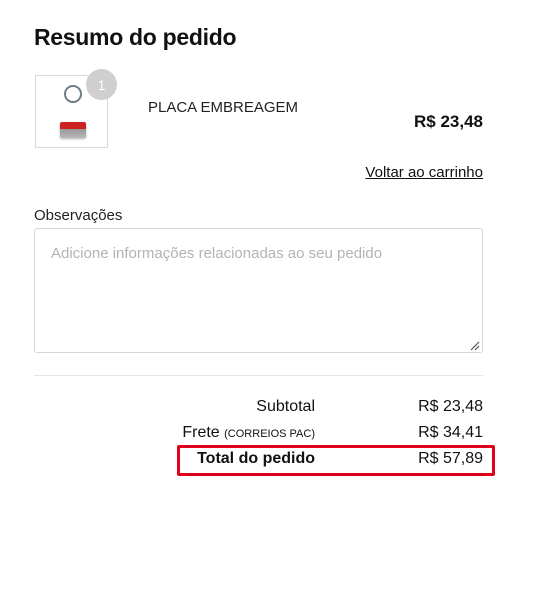 The height and width of the screenshot is (615, 534). What do you see at coordinates (101, 84) in the screenshot?
I see `quantity-badge: 1` at bounding box center [101, 84].